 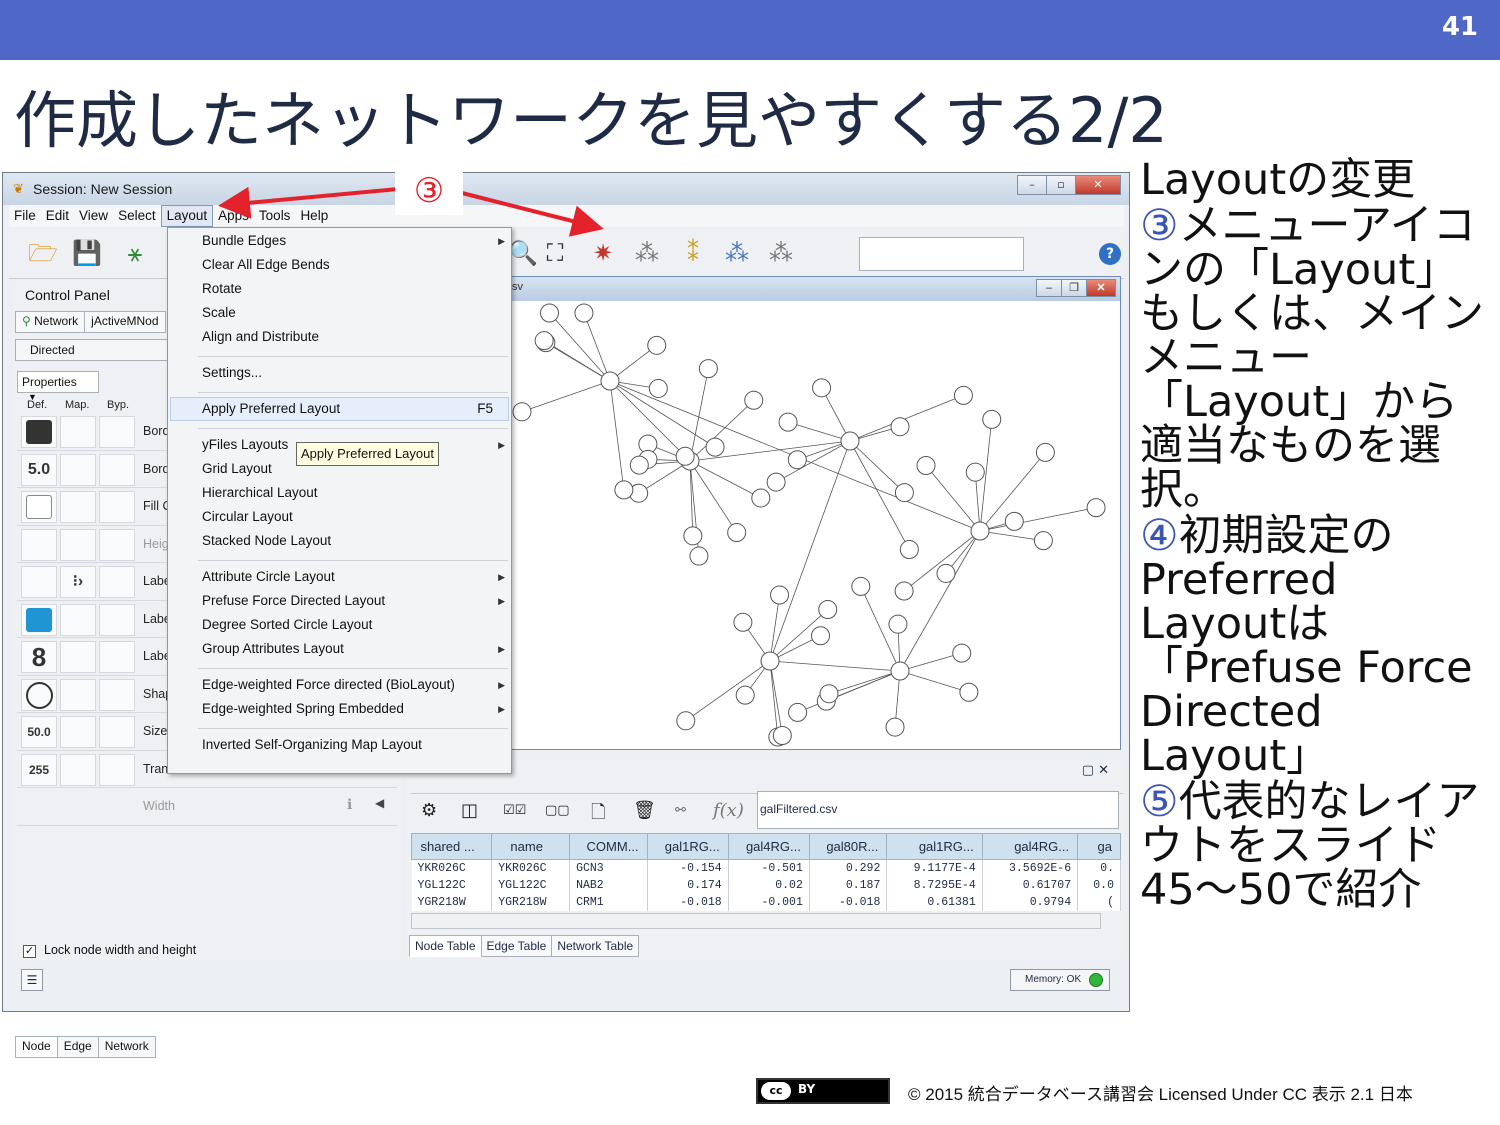 What do you see at coordinates (1049, 288) in the screenshot?
I see `net-minimize-button: –` at bounding box center [1049, 288].